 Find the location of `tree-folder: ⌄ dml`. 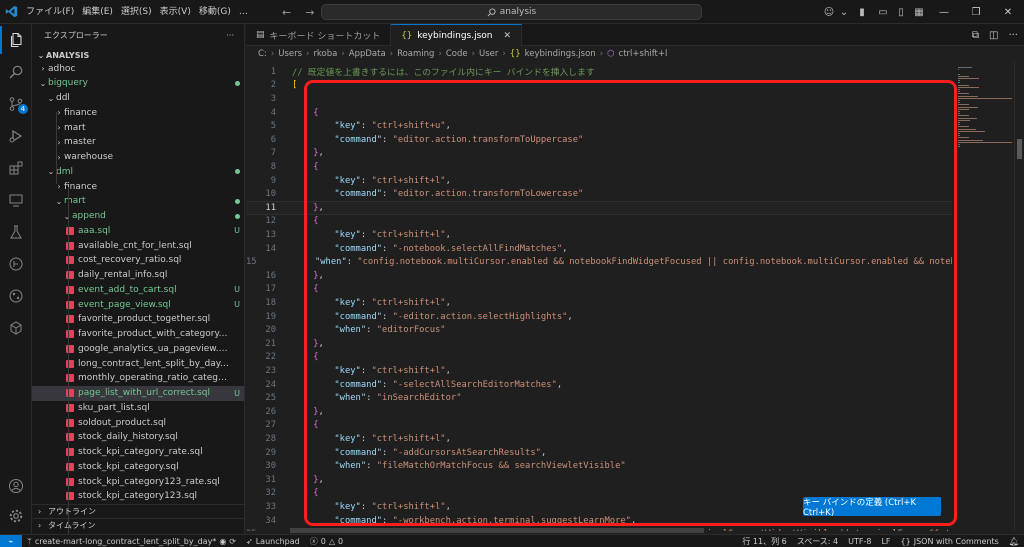

tree-folder: ⌄ dml is located at coordinates (138, 171).